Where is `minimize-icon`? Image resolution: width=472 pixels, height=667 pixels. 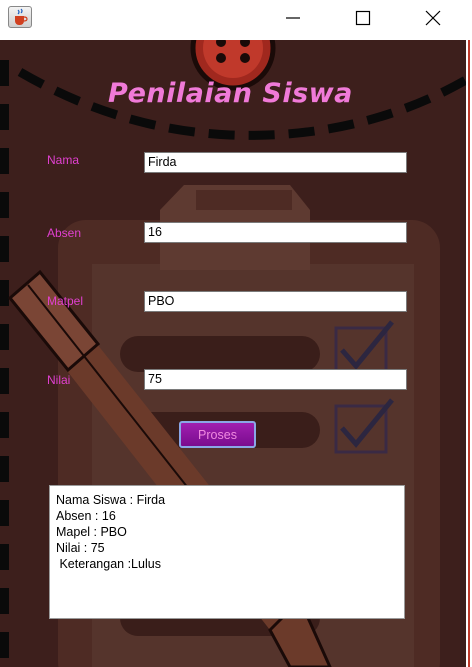
minimize-icon is located at coordinates (293, 18).